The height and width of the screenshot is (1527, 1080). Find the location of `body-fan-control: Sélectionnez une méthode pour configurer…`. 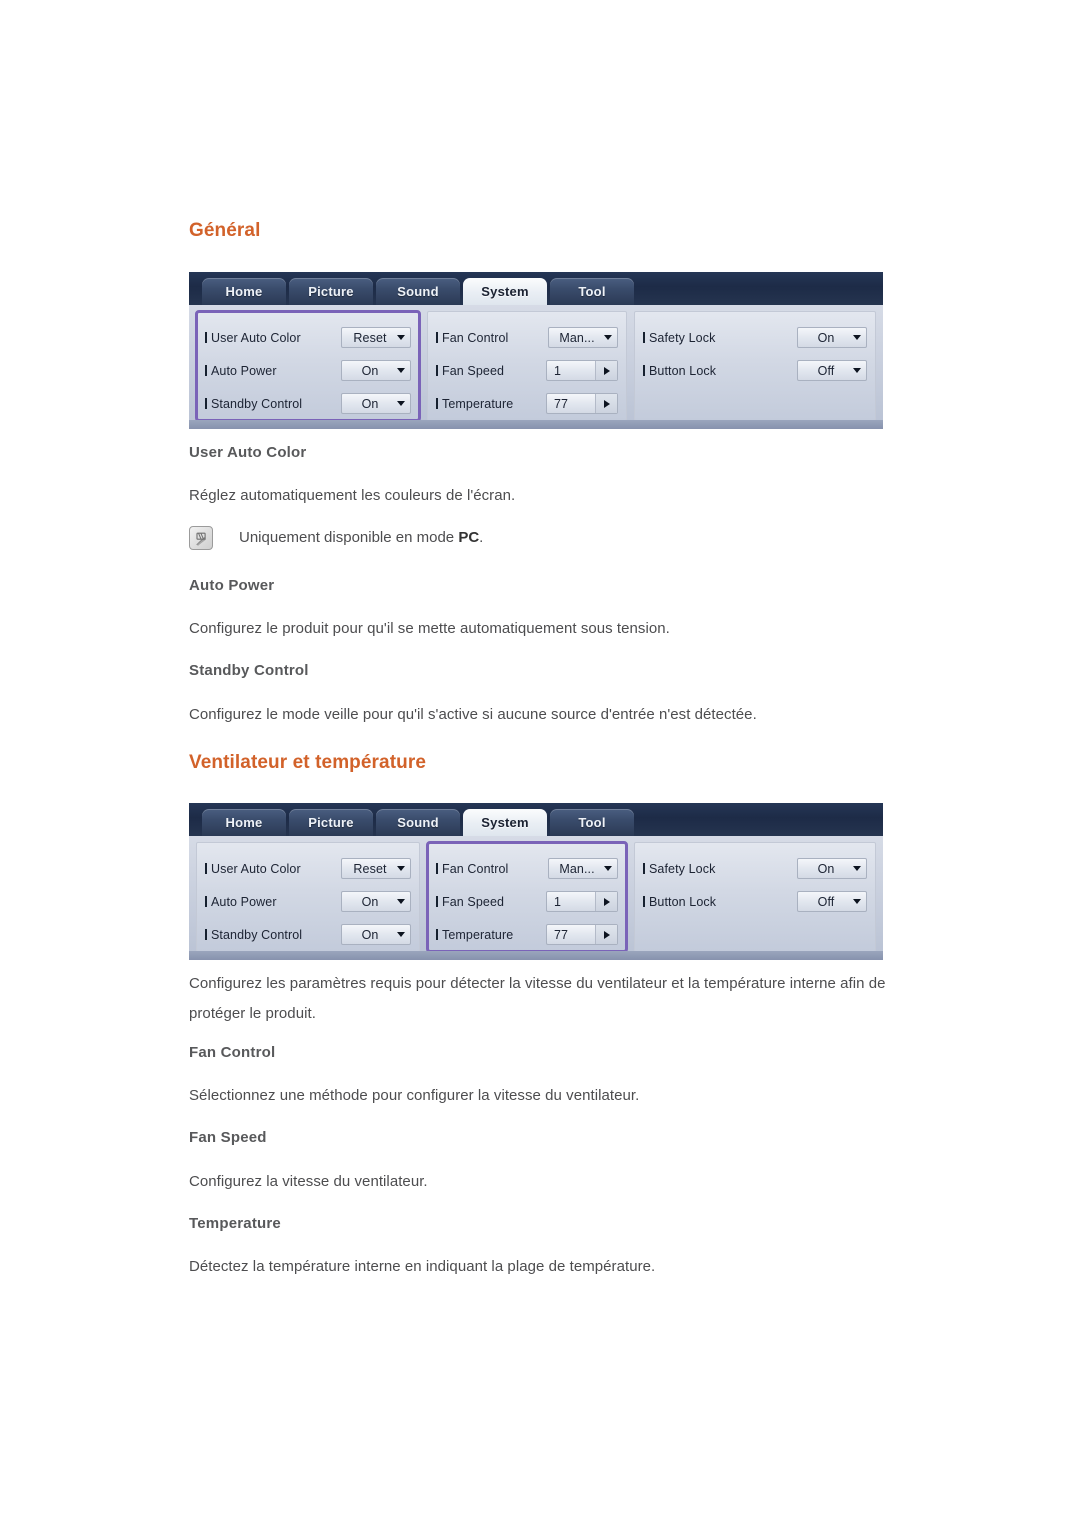

body-fan-control: Sélectionnez une méthode pour configurer… is located at coordinates (414, 1095).